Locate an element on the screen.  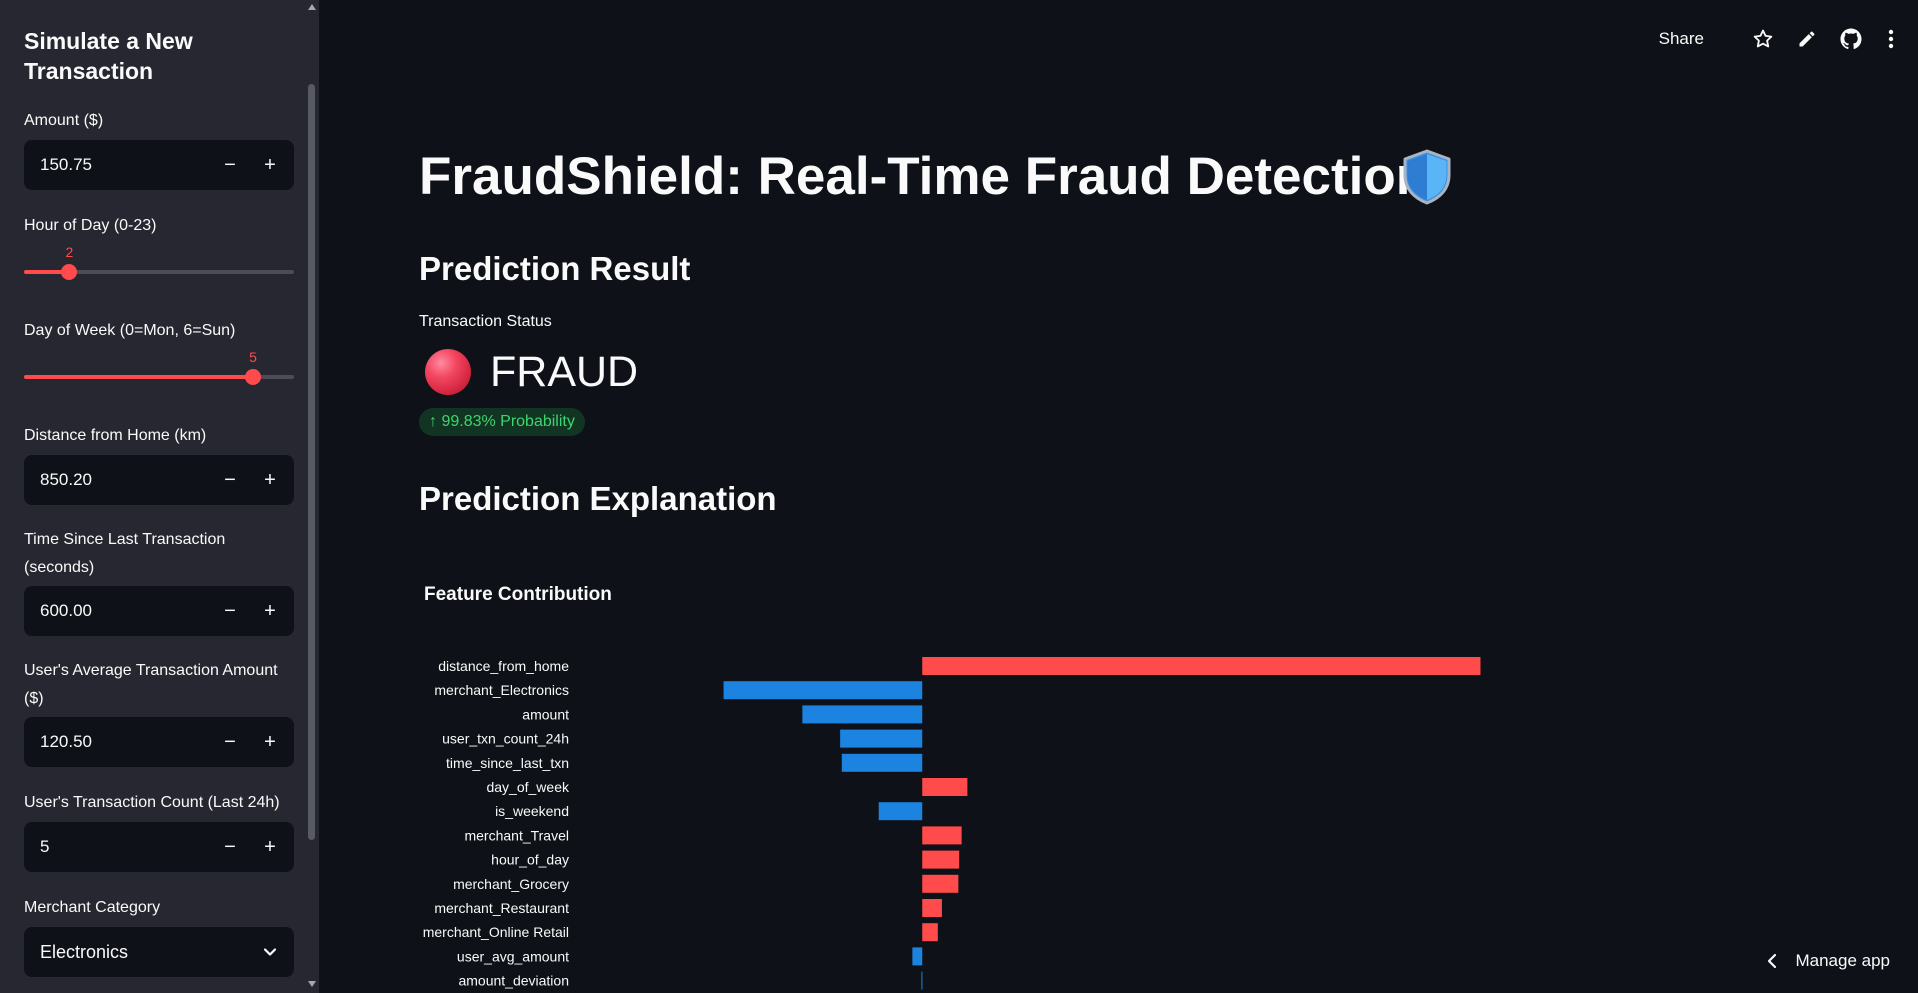
merchant-select: Electronics is located at coordinates (159, 952).